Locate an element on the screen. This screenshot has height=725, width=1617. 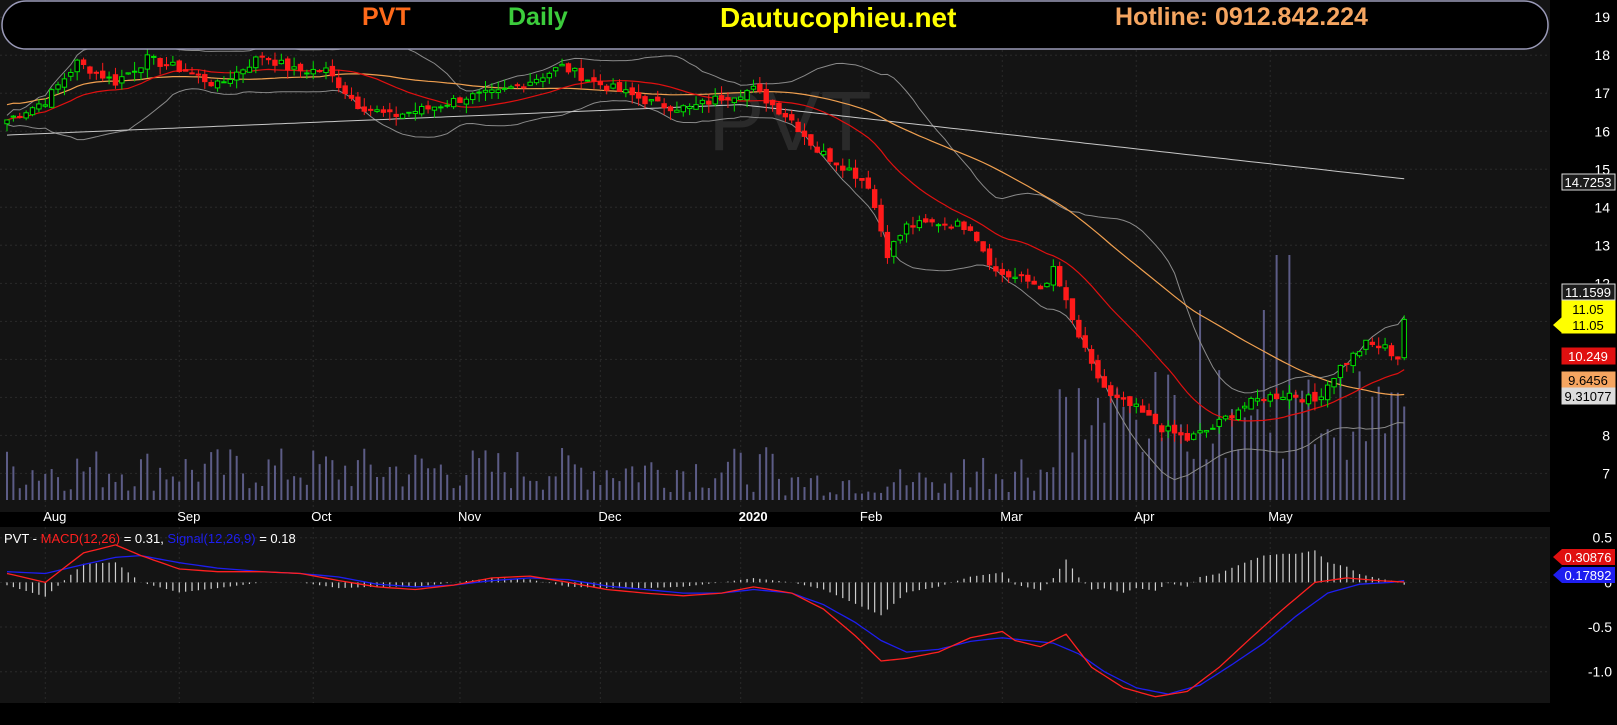
macd-title-macd: MACD(12,26) is located at coordinates (80, 538).